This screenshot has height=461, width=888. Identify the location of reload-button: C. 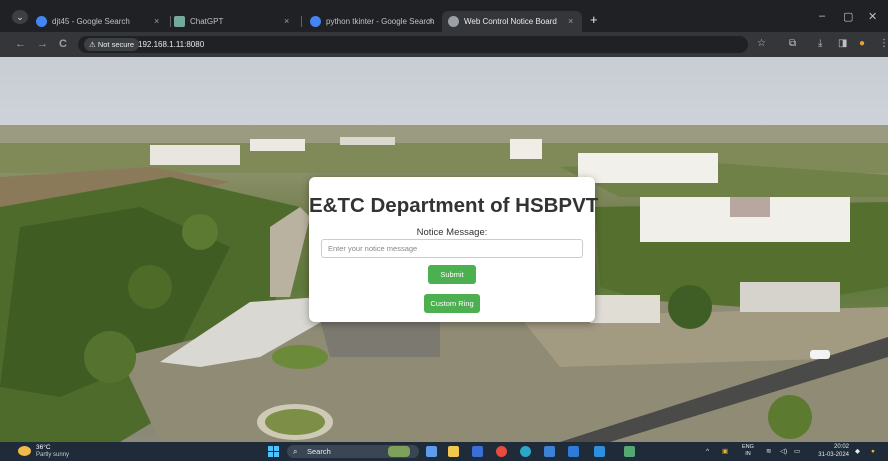
(63, 44).